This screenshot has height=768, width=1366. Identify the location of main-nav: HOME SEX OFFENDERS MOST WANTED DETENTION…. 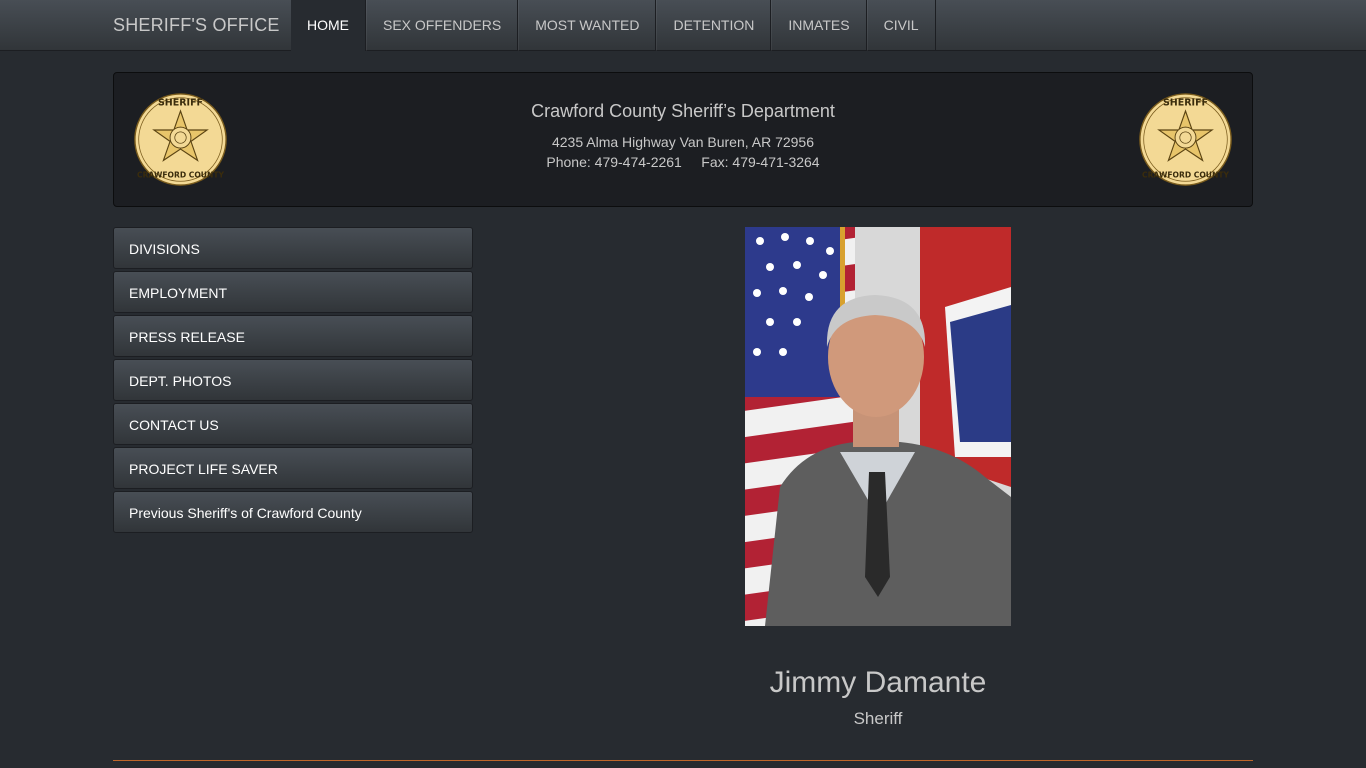
(613, 25).